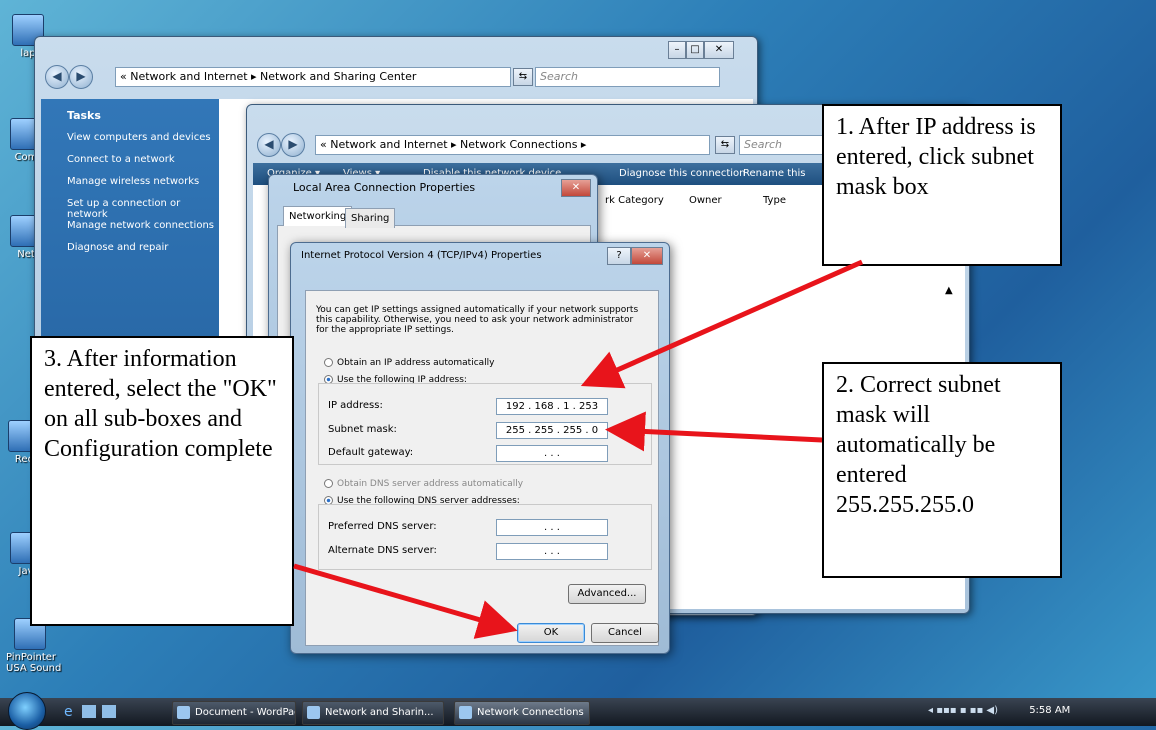 Image resolution: width=1156 pixels, height=730 pixels. Describe the element at coordinates (370, 218) in the screenshot. I see `tab-sharing: Sharing` at that location.